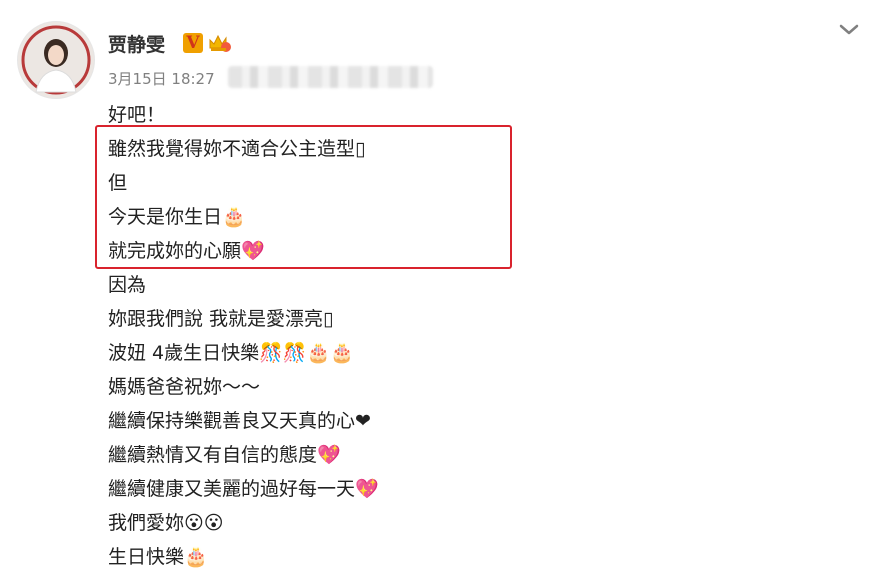  Describe the element at coordinates (136, 43) in the screenshot. I see `username: 贾静雯` at that location.